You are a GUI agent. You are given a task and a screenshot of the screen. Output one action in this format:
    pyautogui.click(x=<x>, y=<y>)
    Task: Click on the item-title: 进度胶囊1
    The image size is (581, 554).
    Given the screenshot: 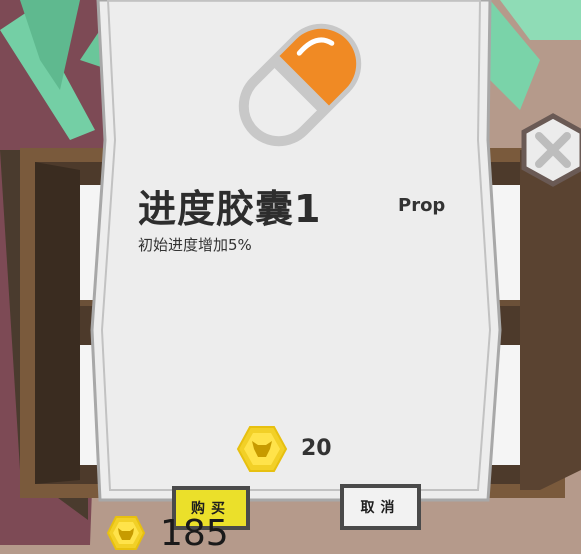 What is the action you would take?
    pyautogui.click(x=230, y=209)
    